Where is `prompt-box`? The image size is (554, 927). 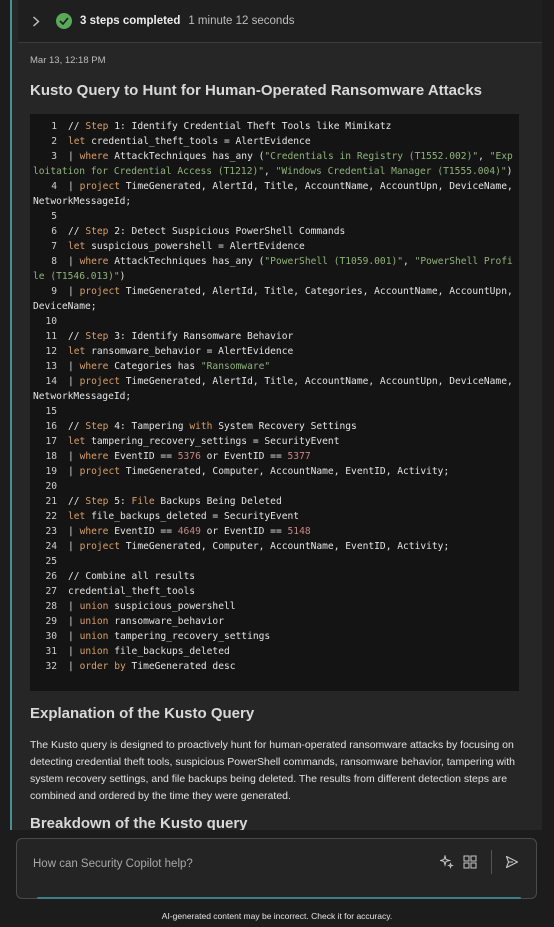
prompt-box is located at coordinates (276, 868).